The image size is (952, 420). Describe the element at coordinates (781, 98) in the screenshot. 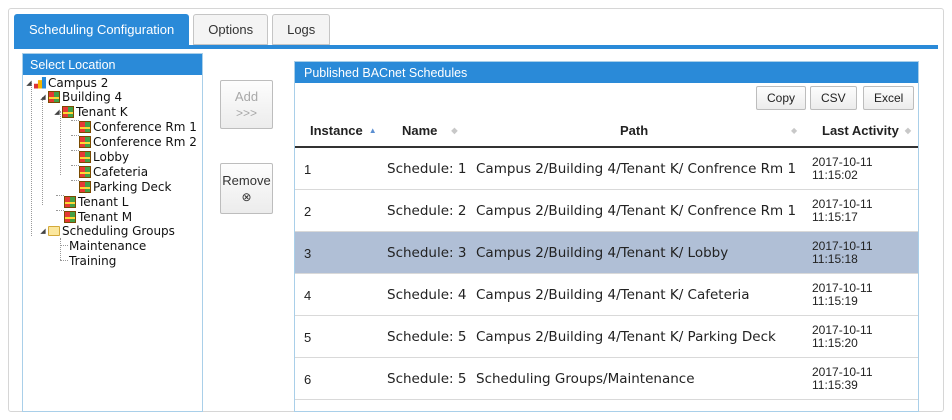

I see `copy-button: Copy` at that location.